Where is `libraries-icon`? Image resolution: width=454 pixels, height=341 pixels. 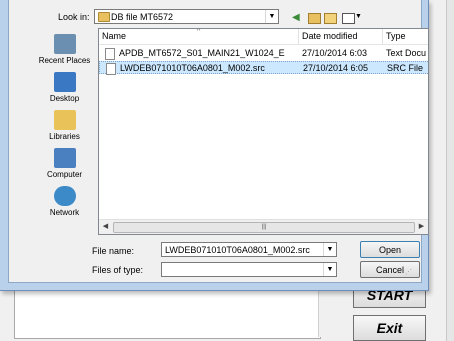 libraries-icon is located at coordinates (64, 120).